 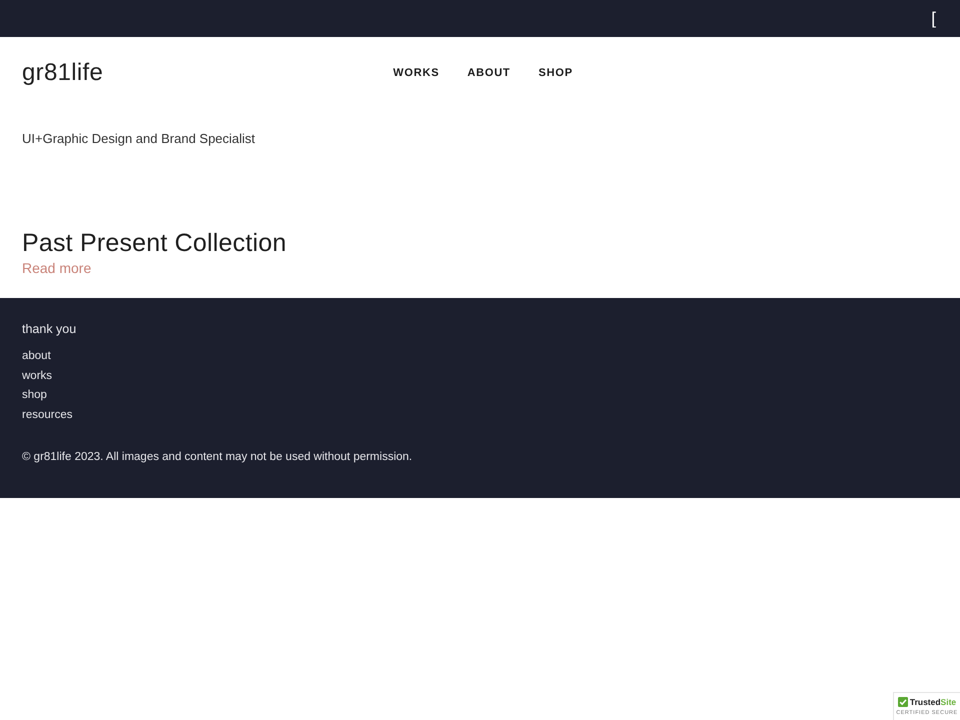 What do you see at coordinates (63, 73) in the screenshot?
I see `site-logo: gr81life` at bounding box center [63, 73].